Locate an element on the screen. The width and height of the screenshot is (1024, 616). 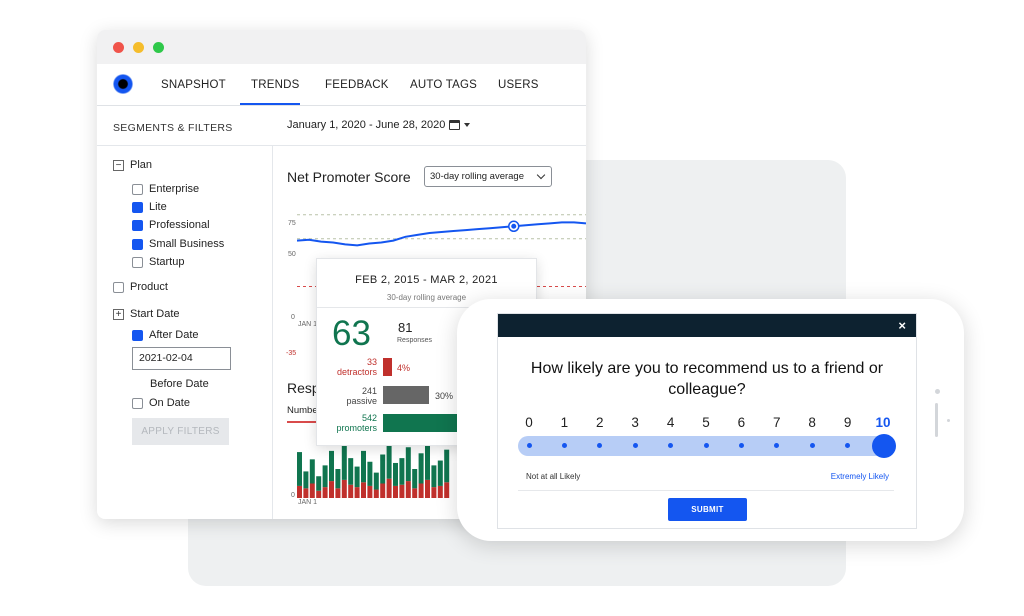
filter-enterprise: Enterprise is located at coordinates (165, 189).